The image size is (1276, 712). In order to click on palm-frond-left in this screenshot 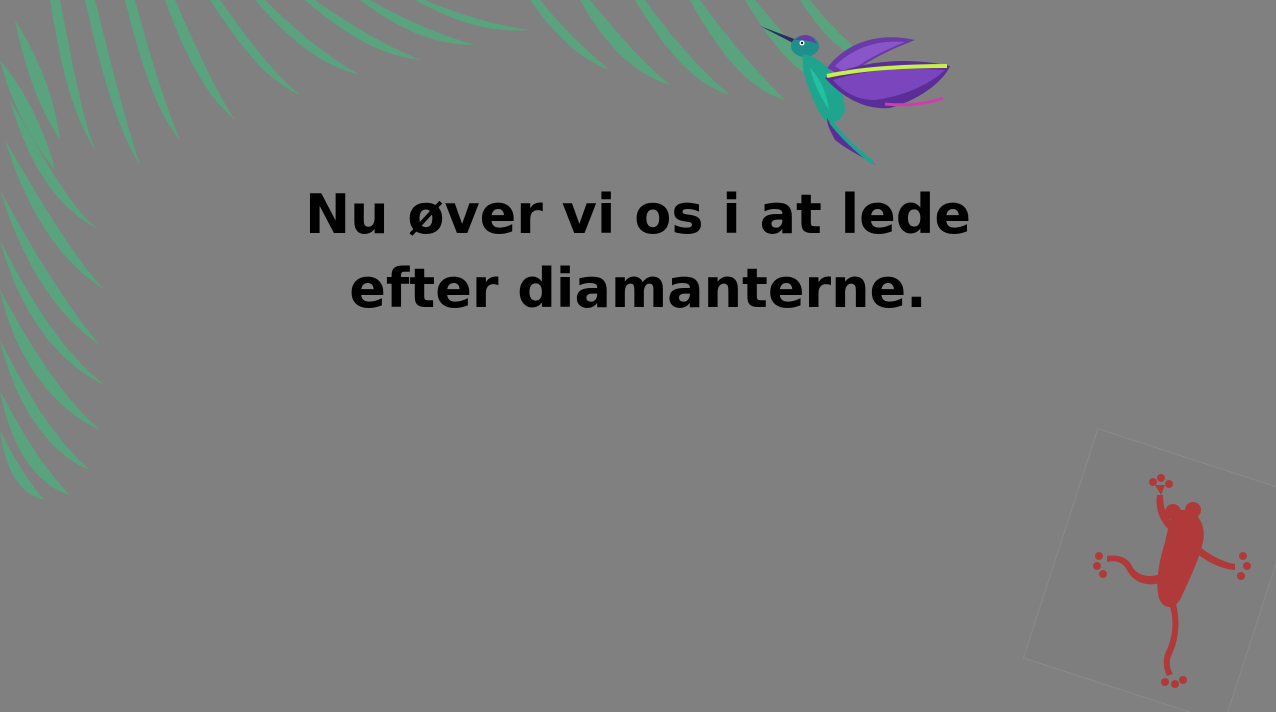, I will do `click(52, 300)`.